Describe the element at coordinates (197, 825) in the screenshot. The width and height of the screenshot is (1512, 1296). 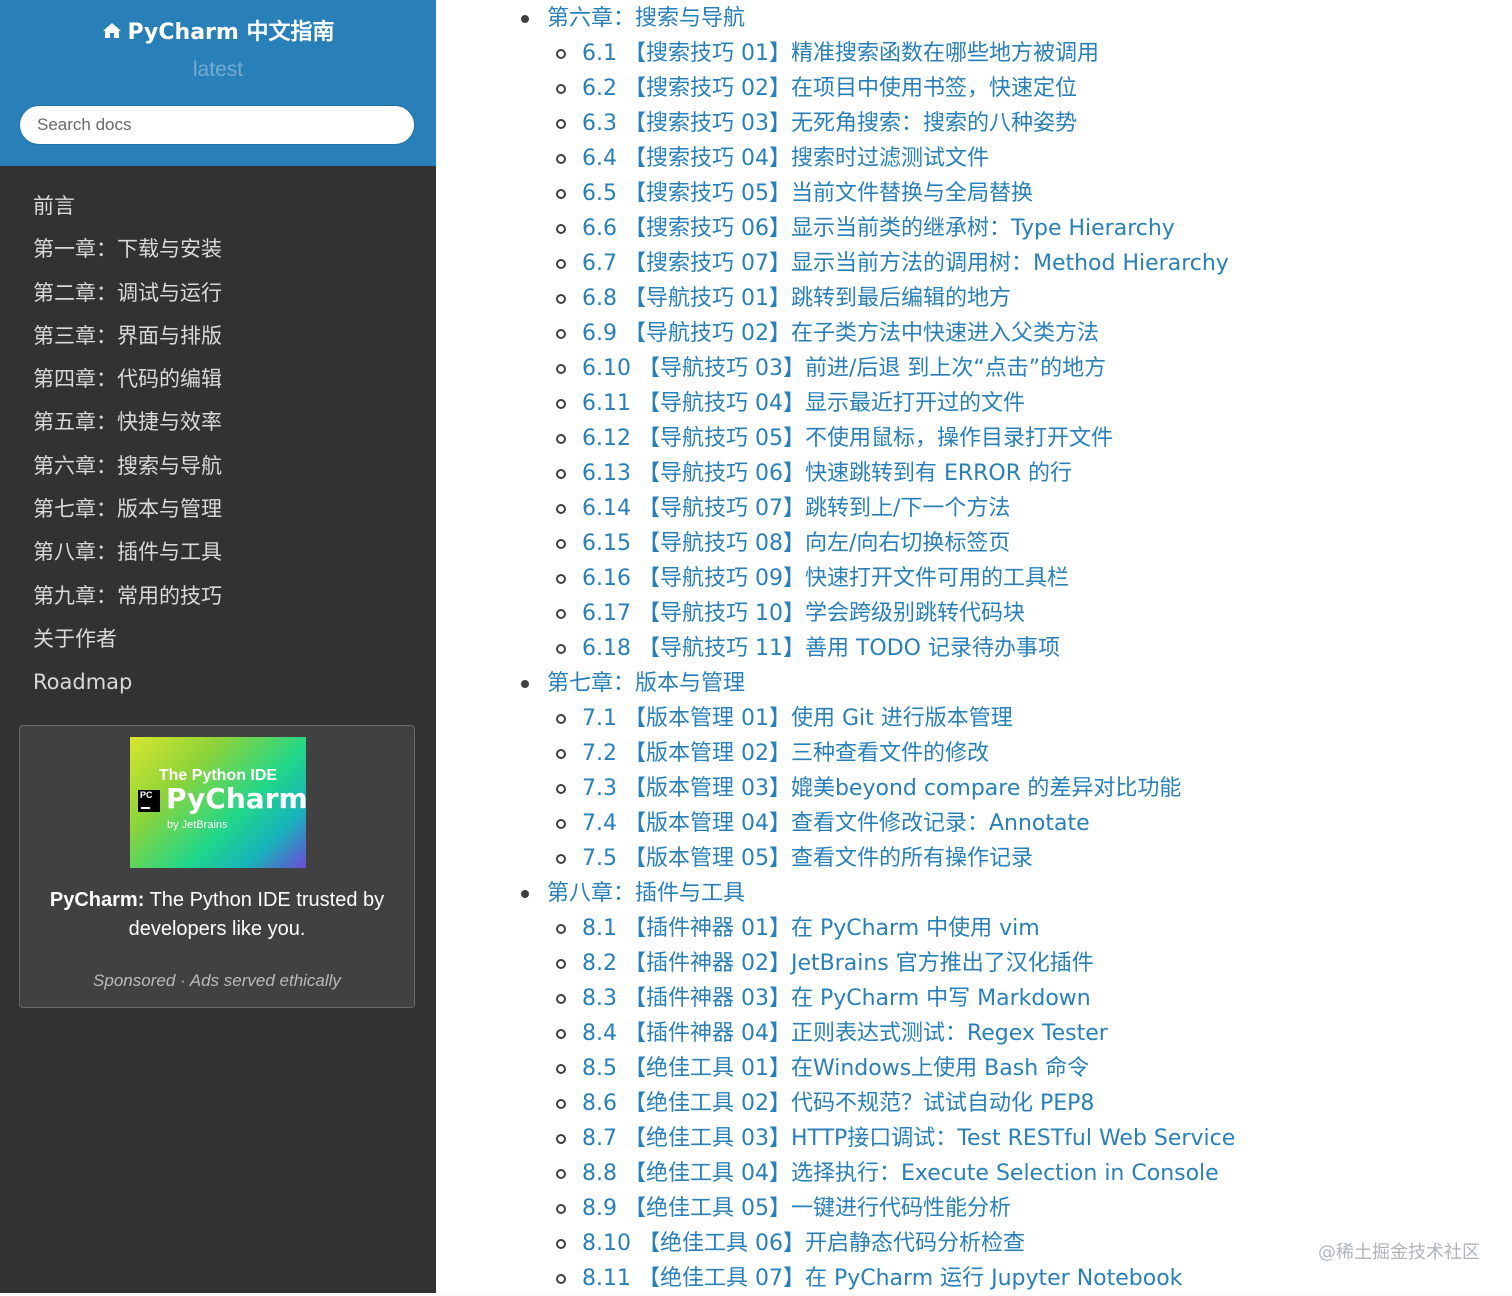
I see `ad-image-vendor: by JetBrains` at that location.